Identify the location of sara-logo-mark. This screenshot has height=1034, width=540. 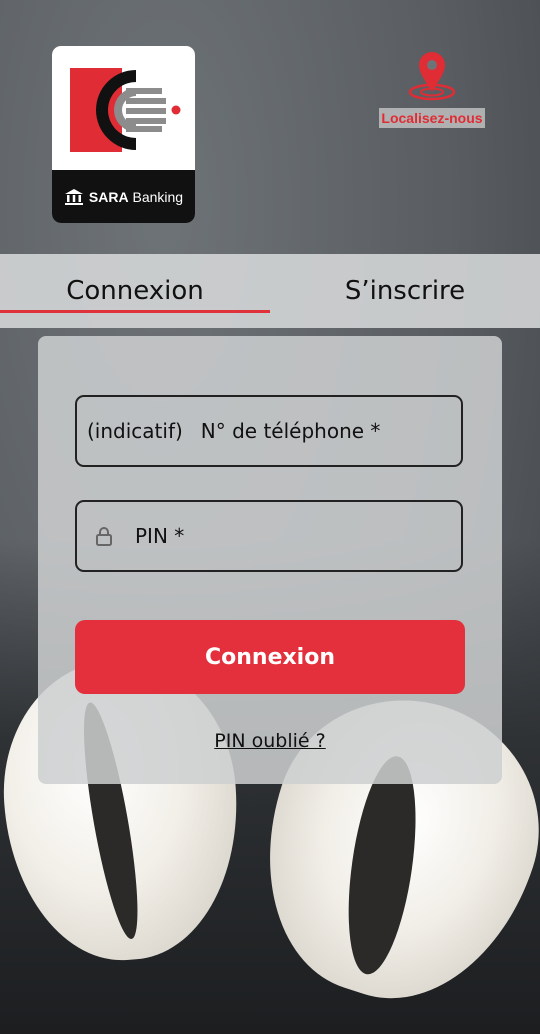
(125, 110).